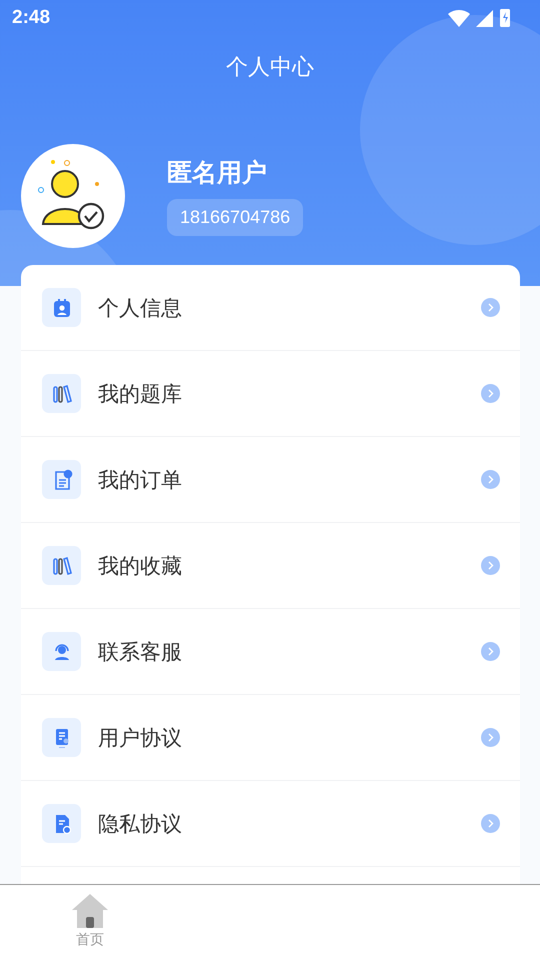  What do you see at coordinates (459, 18) in the screenshot?
I see `wifi-icon` at bounding box center [459, 18].